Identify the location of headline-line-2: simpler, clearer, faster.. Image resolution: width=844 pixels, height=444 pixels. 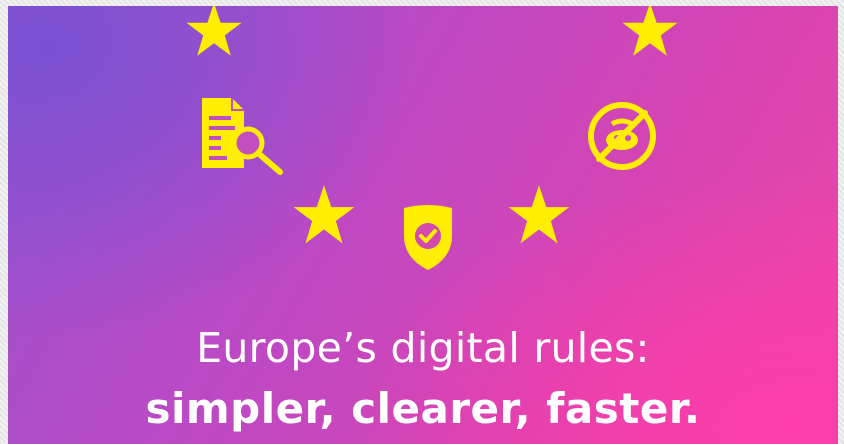
(423, 408).